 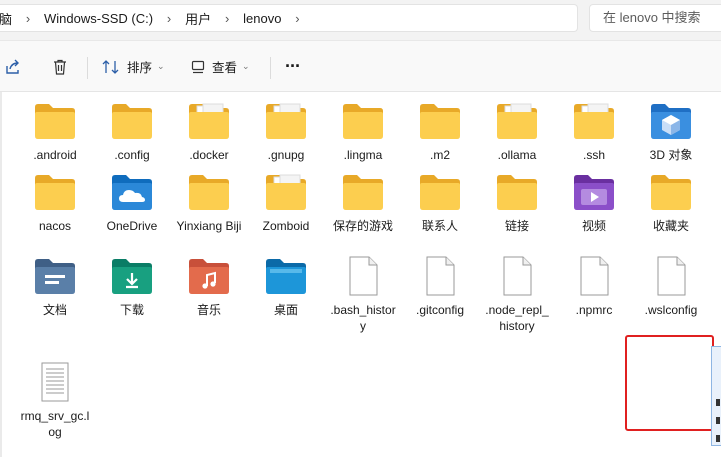 I want to click on file-name-label: .wslconfig, so click(x=671, y=310).